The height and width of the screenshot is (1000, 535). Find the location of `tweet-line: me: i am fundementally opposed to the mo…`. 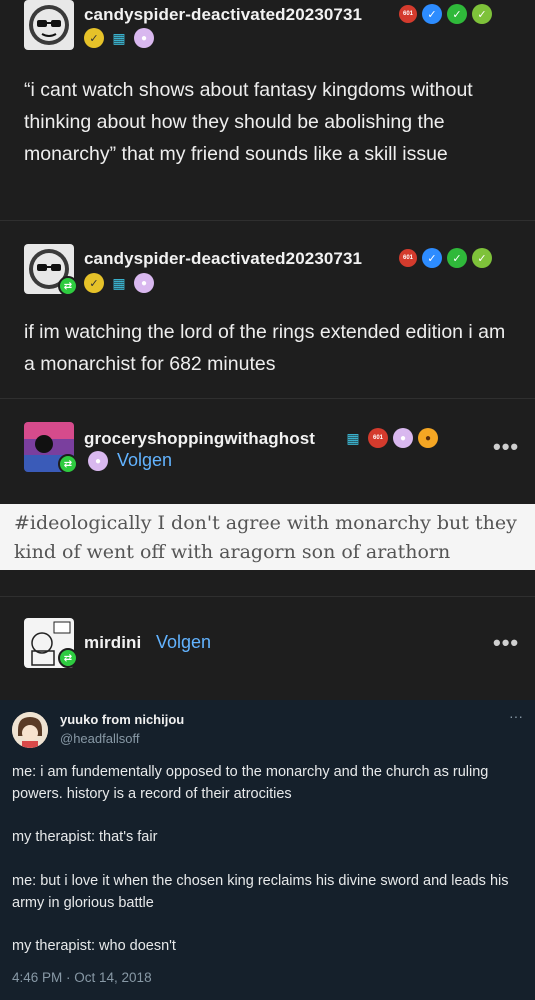

tweet-line: me: i am fundementally opposed to the mo… is located at coordinates (250, 783).